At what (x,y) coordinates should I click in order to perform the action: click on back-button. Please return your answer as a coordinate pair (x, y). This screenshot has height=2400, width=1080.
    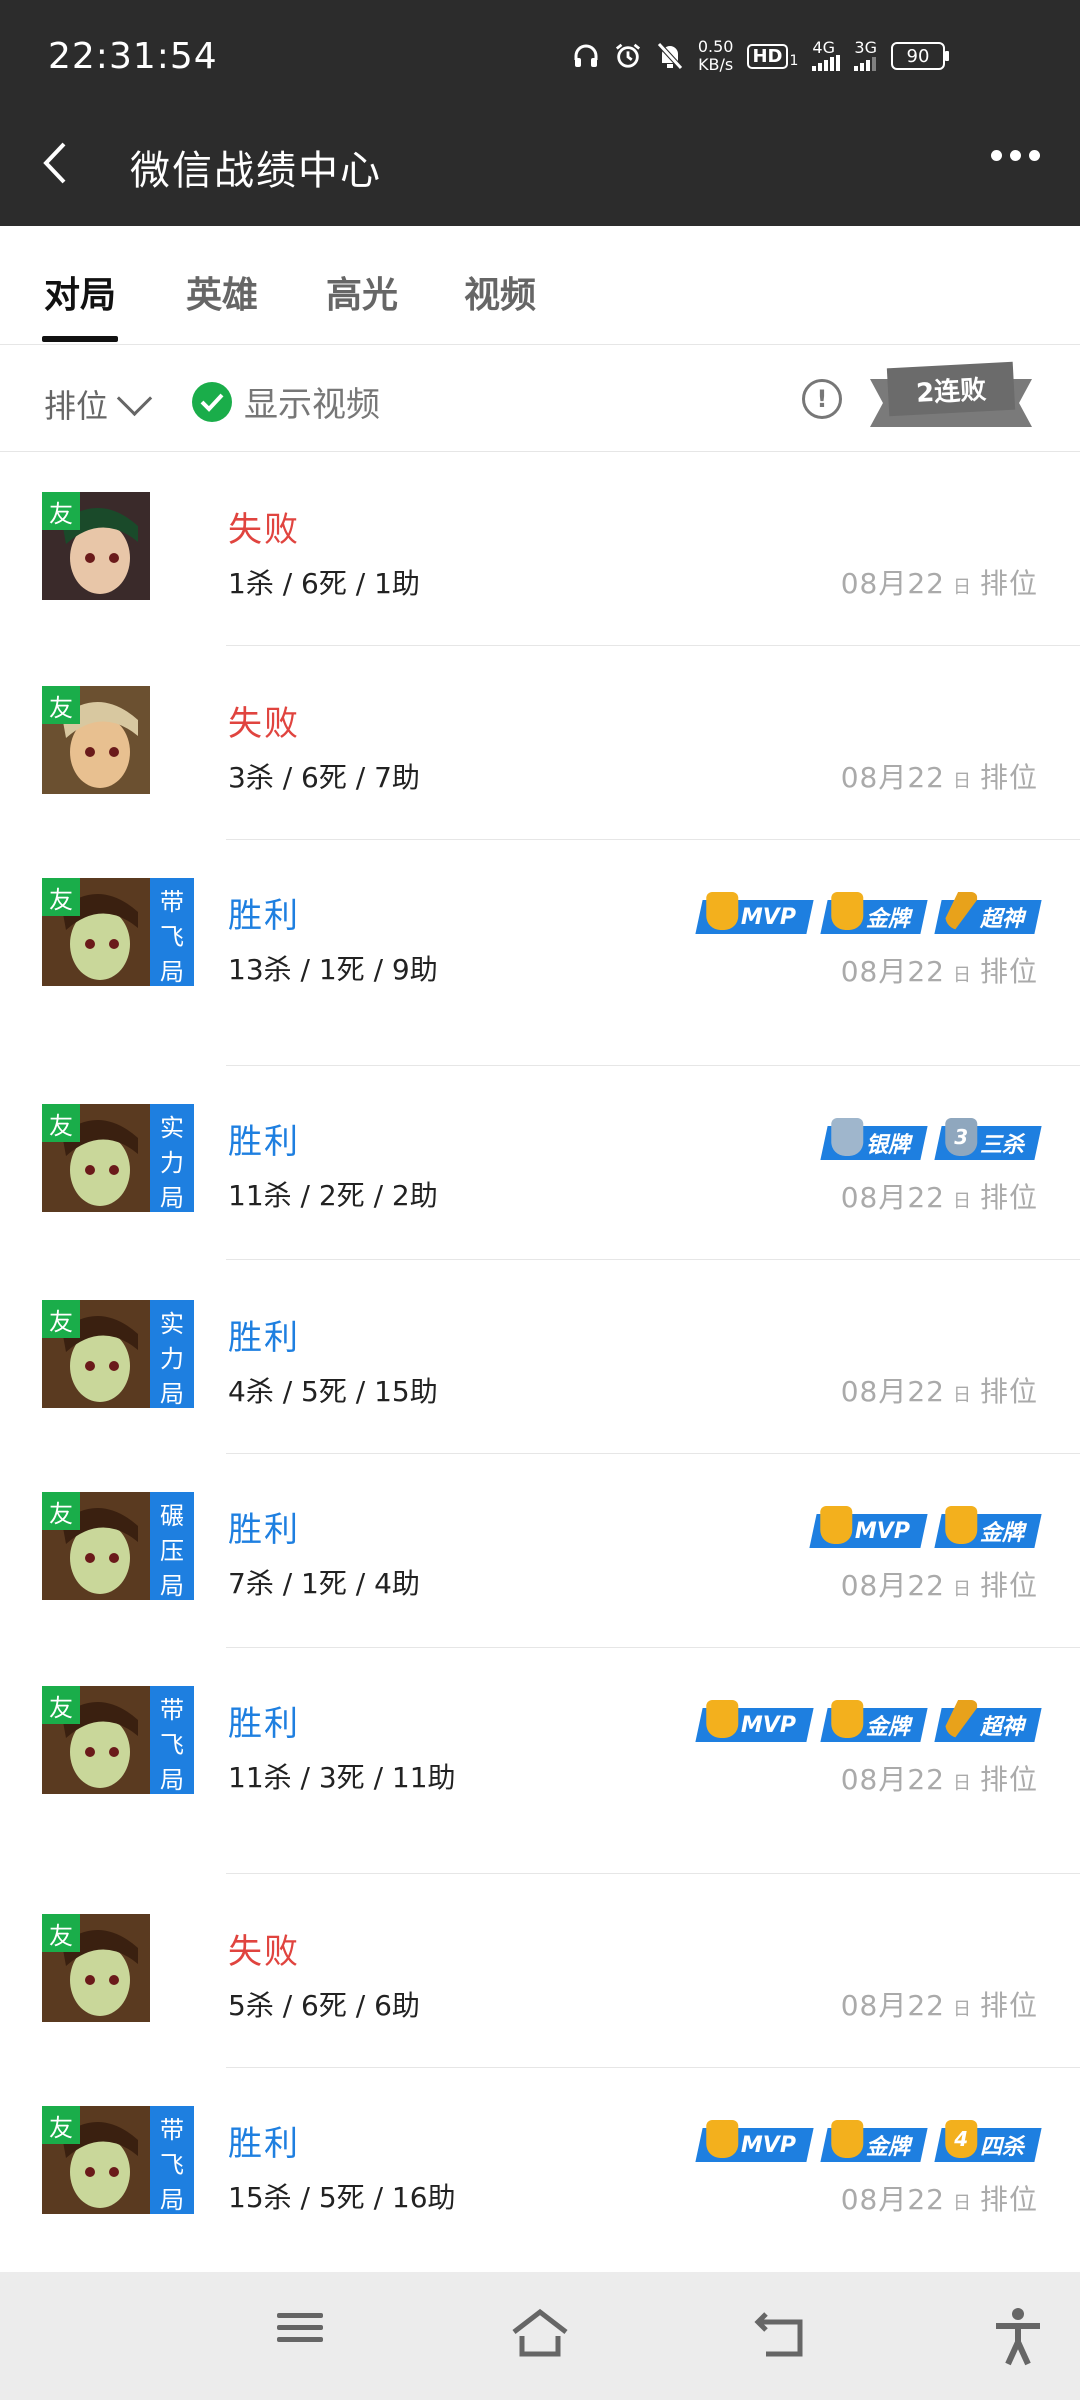
    Looking at the image, I should click on (56, 163).